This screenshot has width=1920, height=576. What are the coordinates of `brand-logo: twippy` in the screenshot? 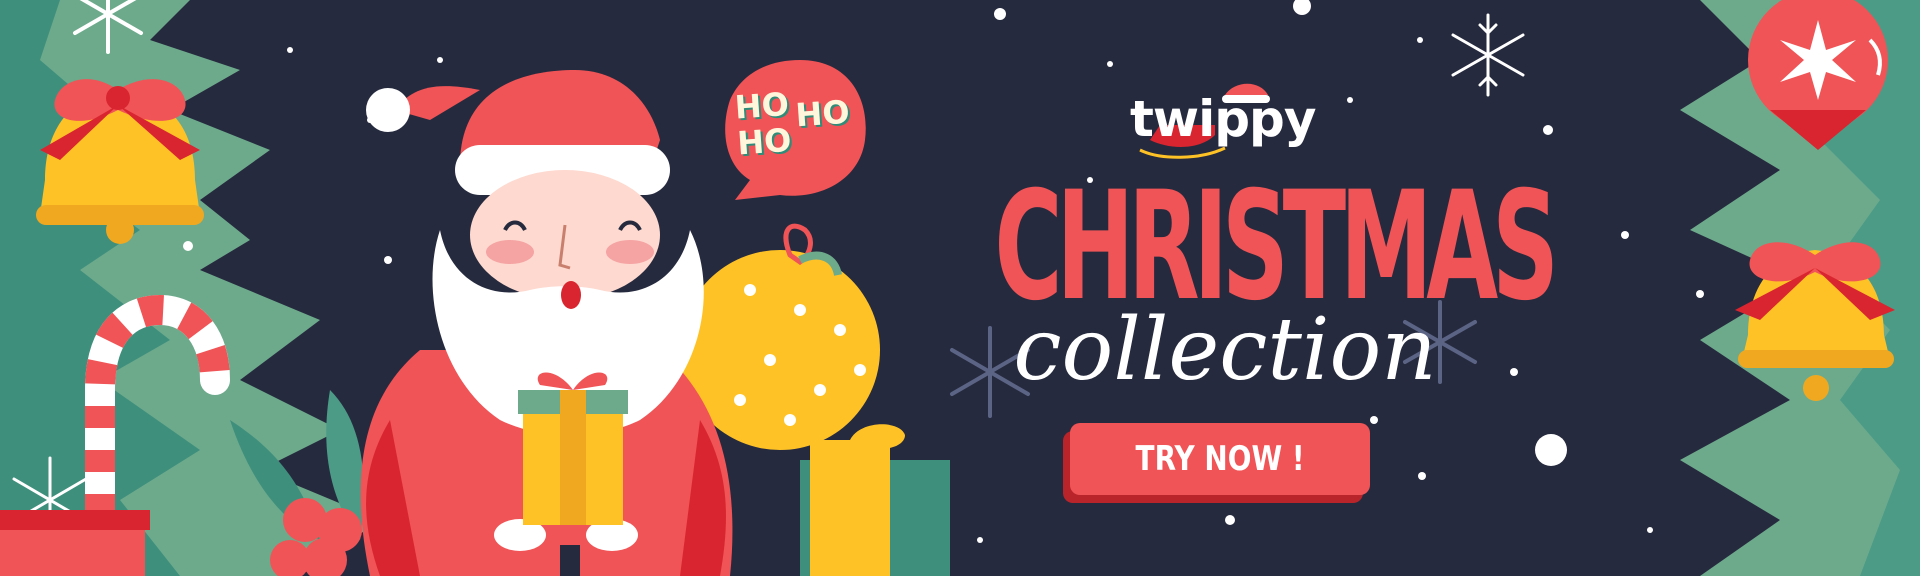 It's located at (1223, 119).